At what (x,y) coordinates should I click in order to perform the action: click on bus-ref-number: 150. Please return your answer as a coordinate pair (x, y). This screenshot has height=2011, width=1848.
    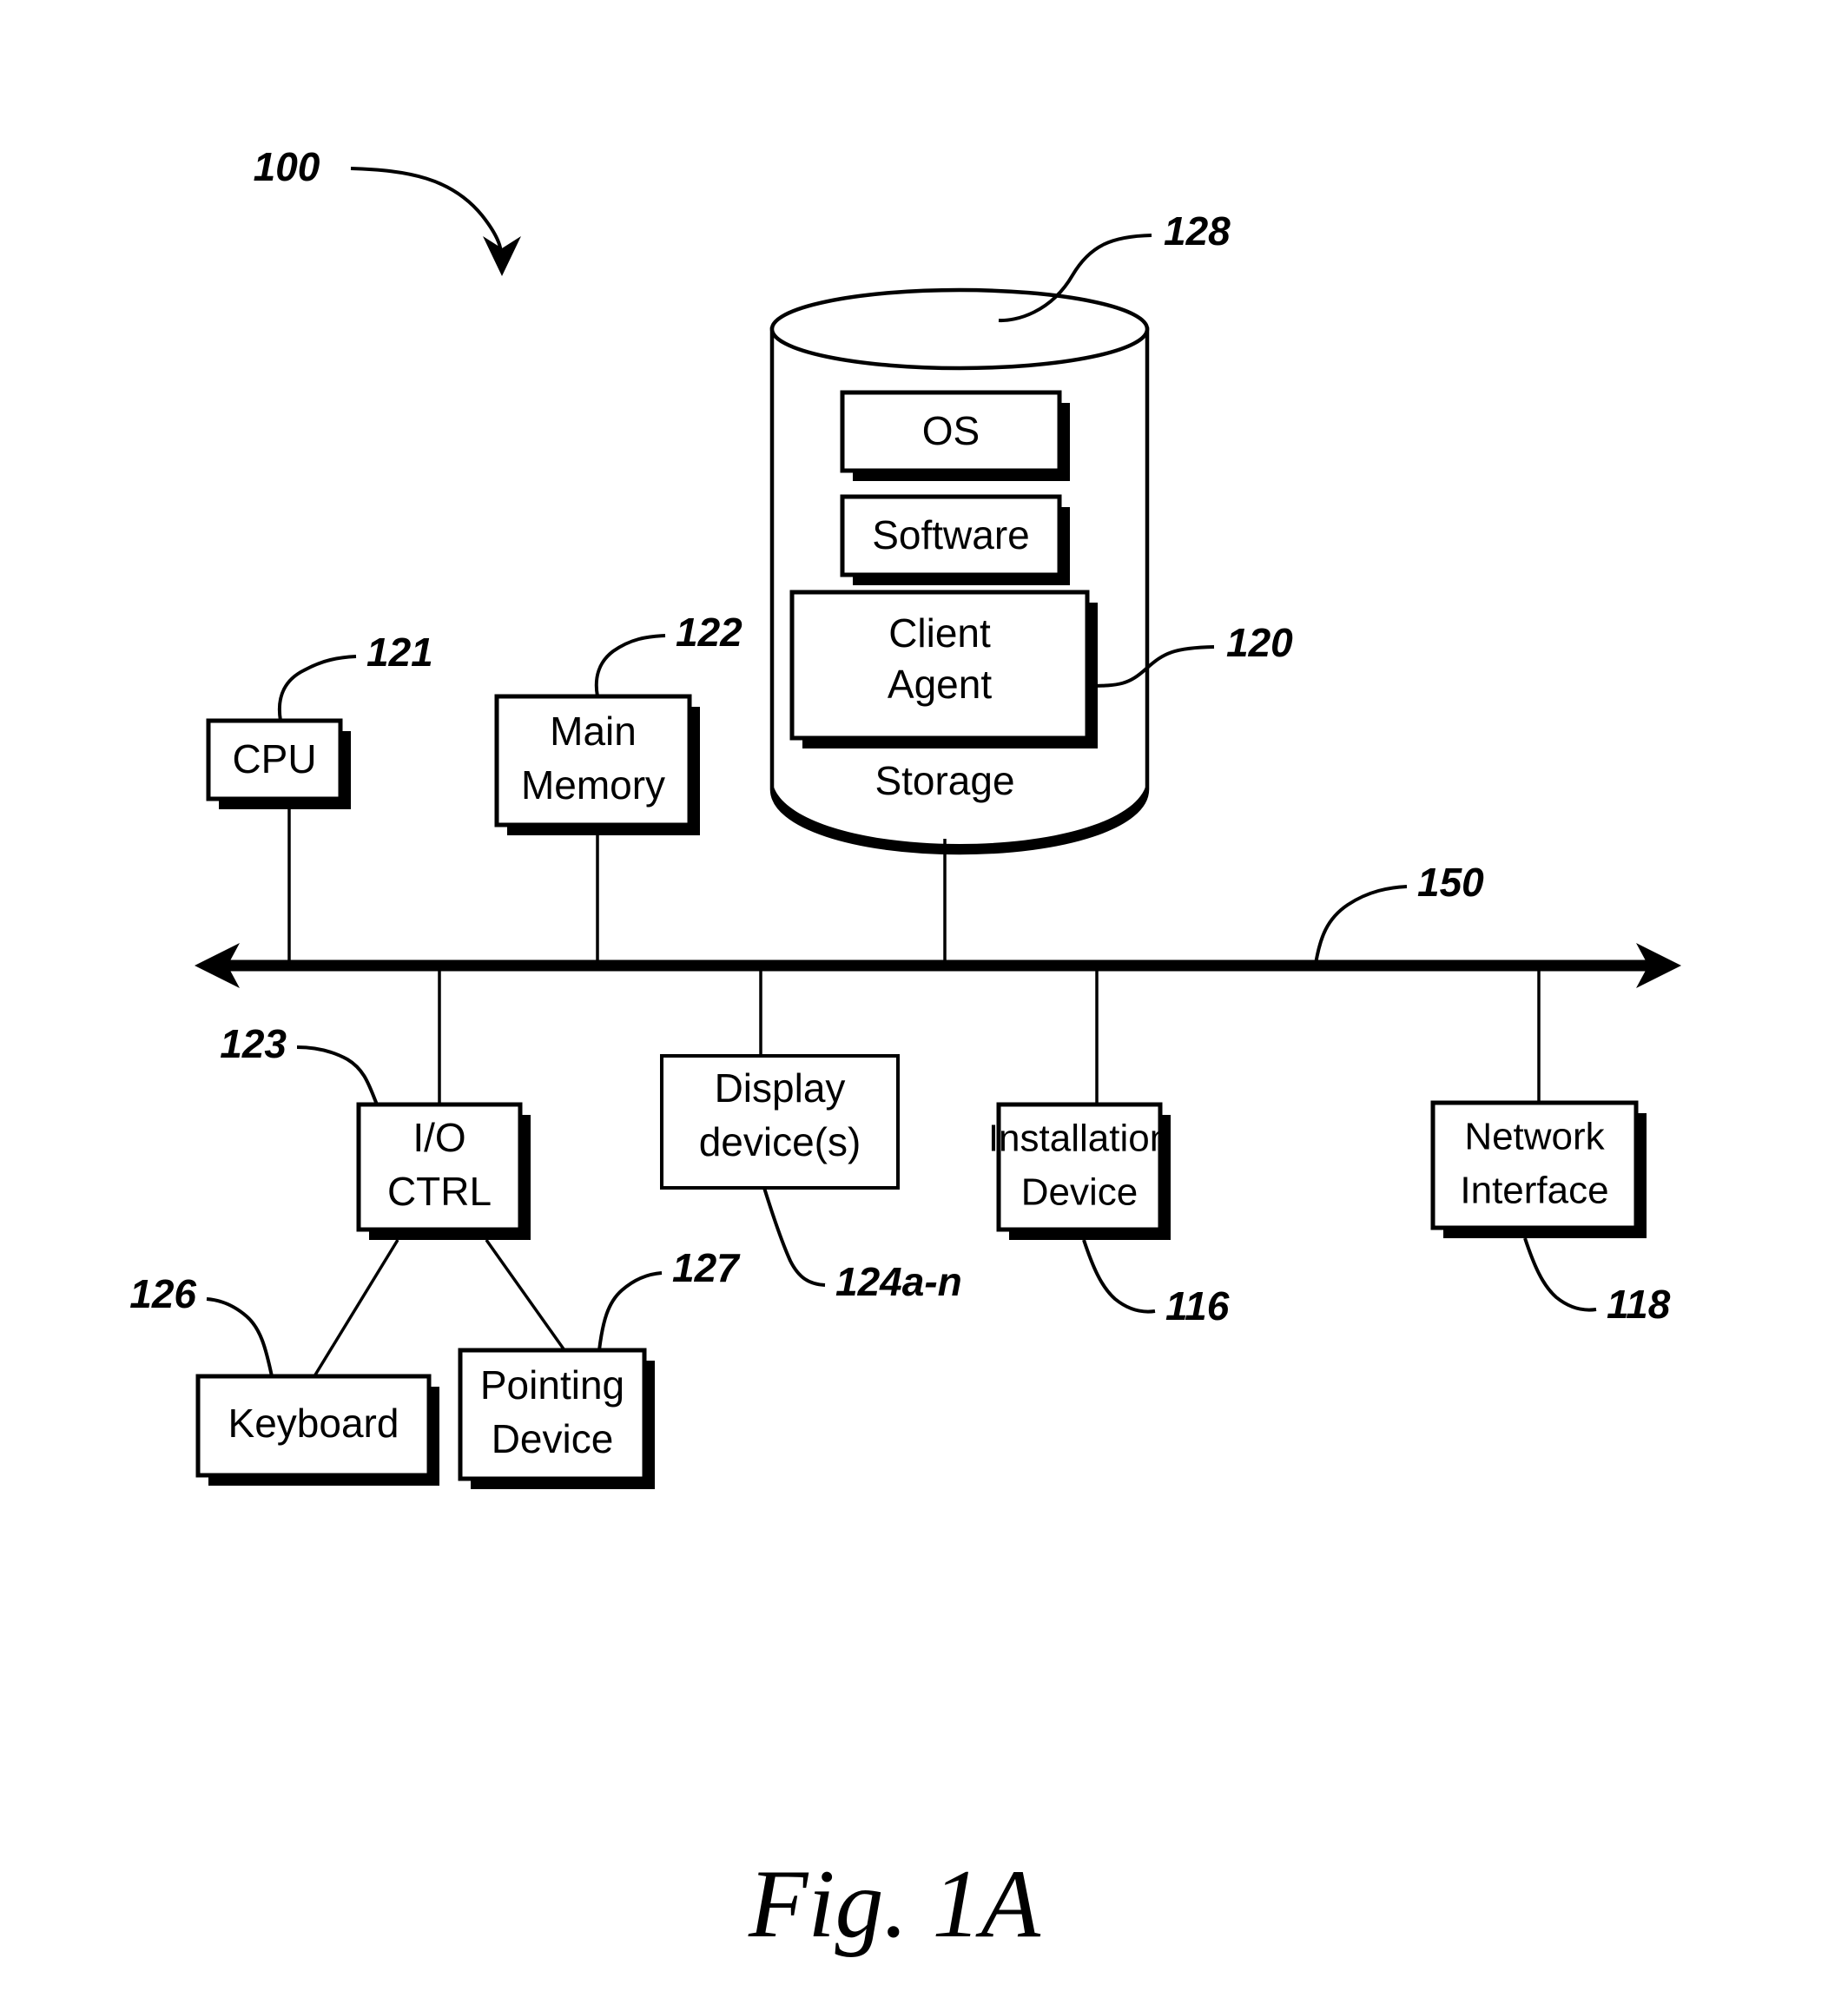
    Looking at the image, I should click on (1451, 883).